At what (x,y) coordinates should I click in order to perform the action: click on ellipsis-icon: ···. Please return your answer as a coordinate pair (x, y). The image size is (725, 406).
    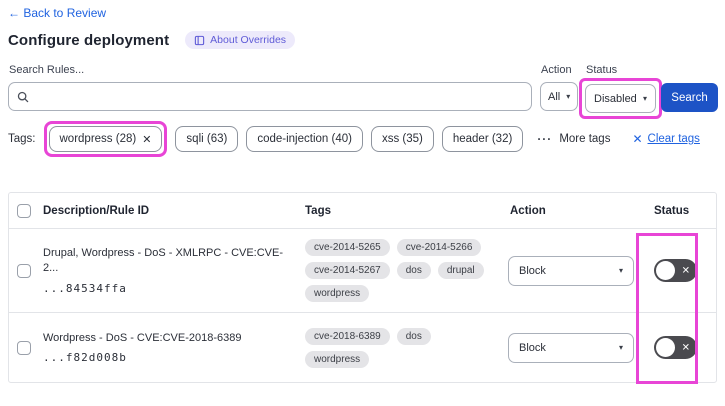
    Looking at the image, I should click on (545, 139).